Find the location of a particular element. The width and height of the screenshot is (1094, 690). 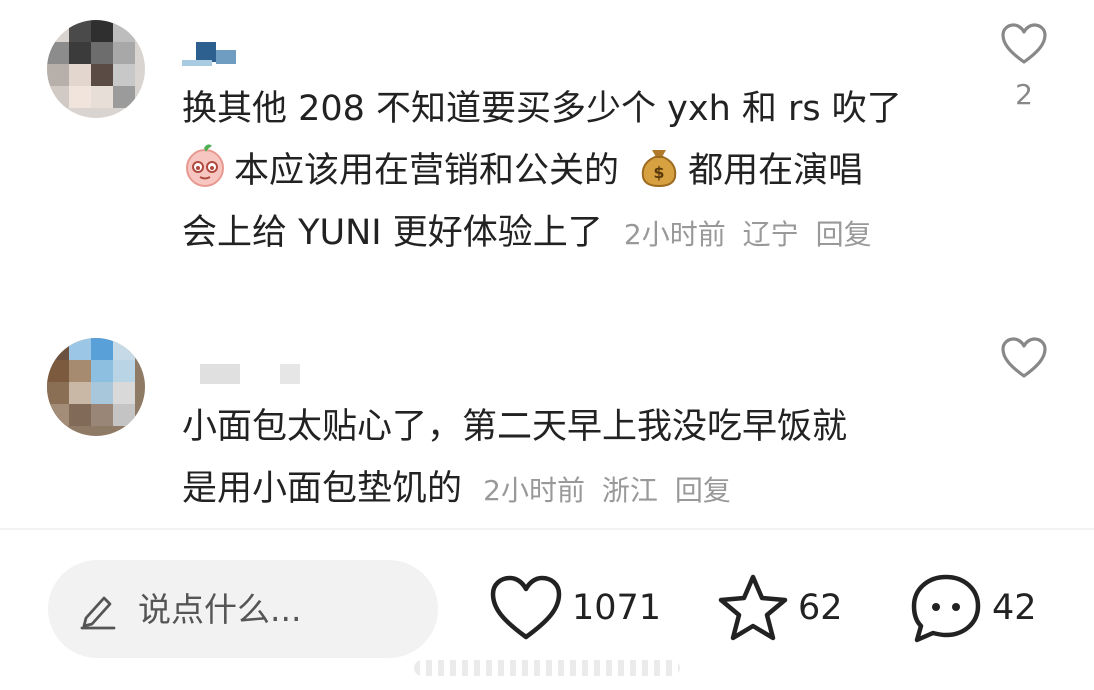

comment-line: 换其他 208 不知道要买多少个 yxh 和 rs 吹了 is located at coordinates (542, 109).